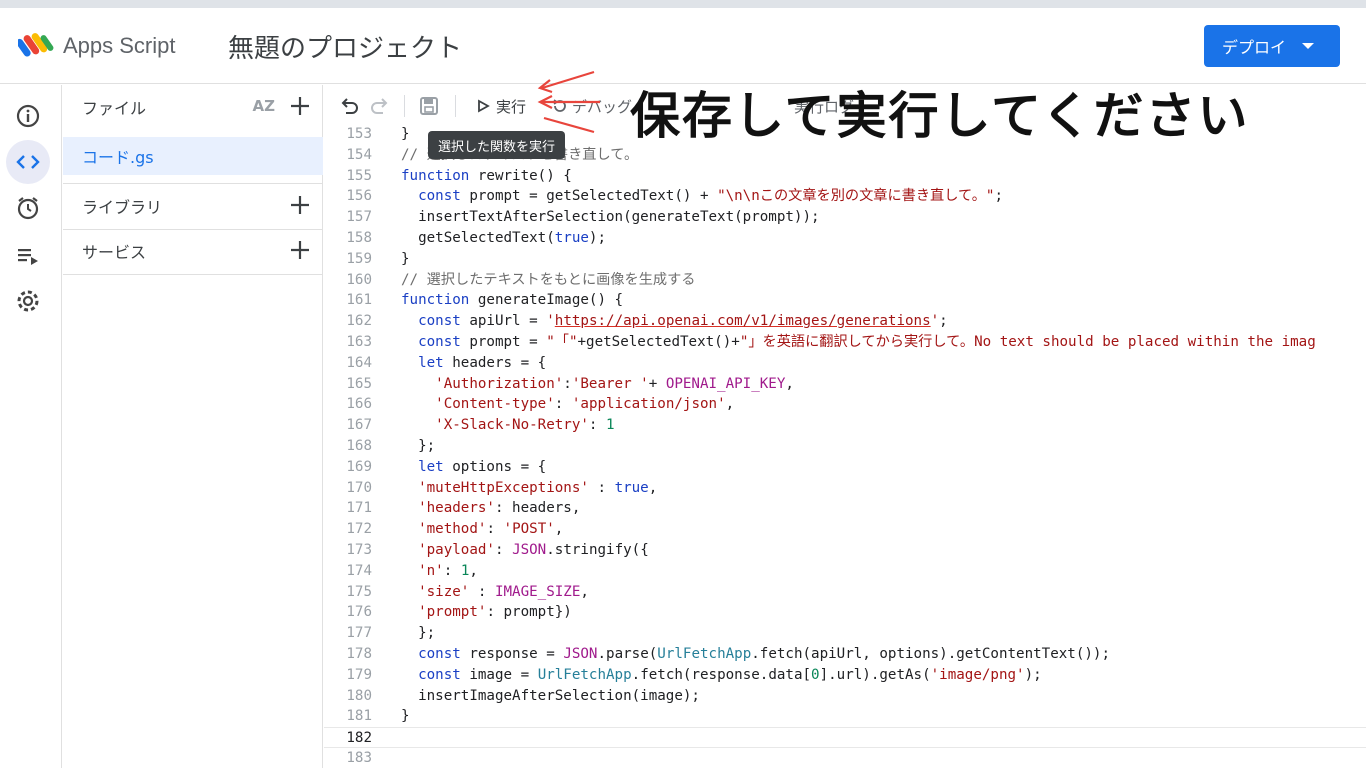 This screenshot has width=1366, height=768. What do you see at coordinates (349, 106) in the screenshot?
I see `undo-icon` at bounding box center [349, 106].